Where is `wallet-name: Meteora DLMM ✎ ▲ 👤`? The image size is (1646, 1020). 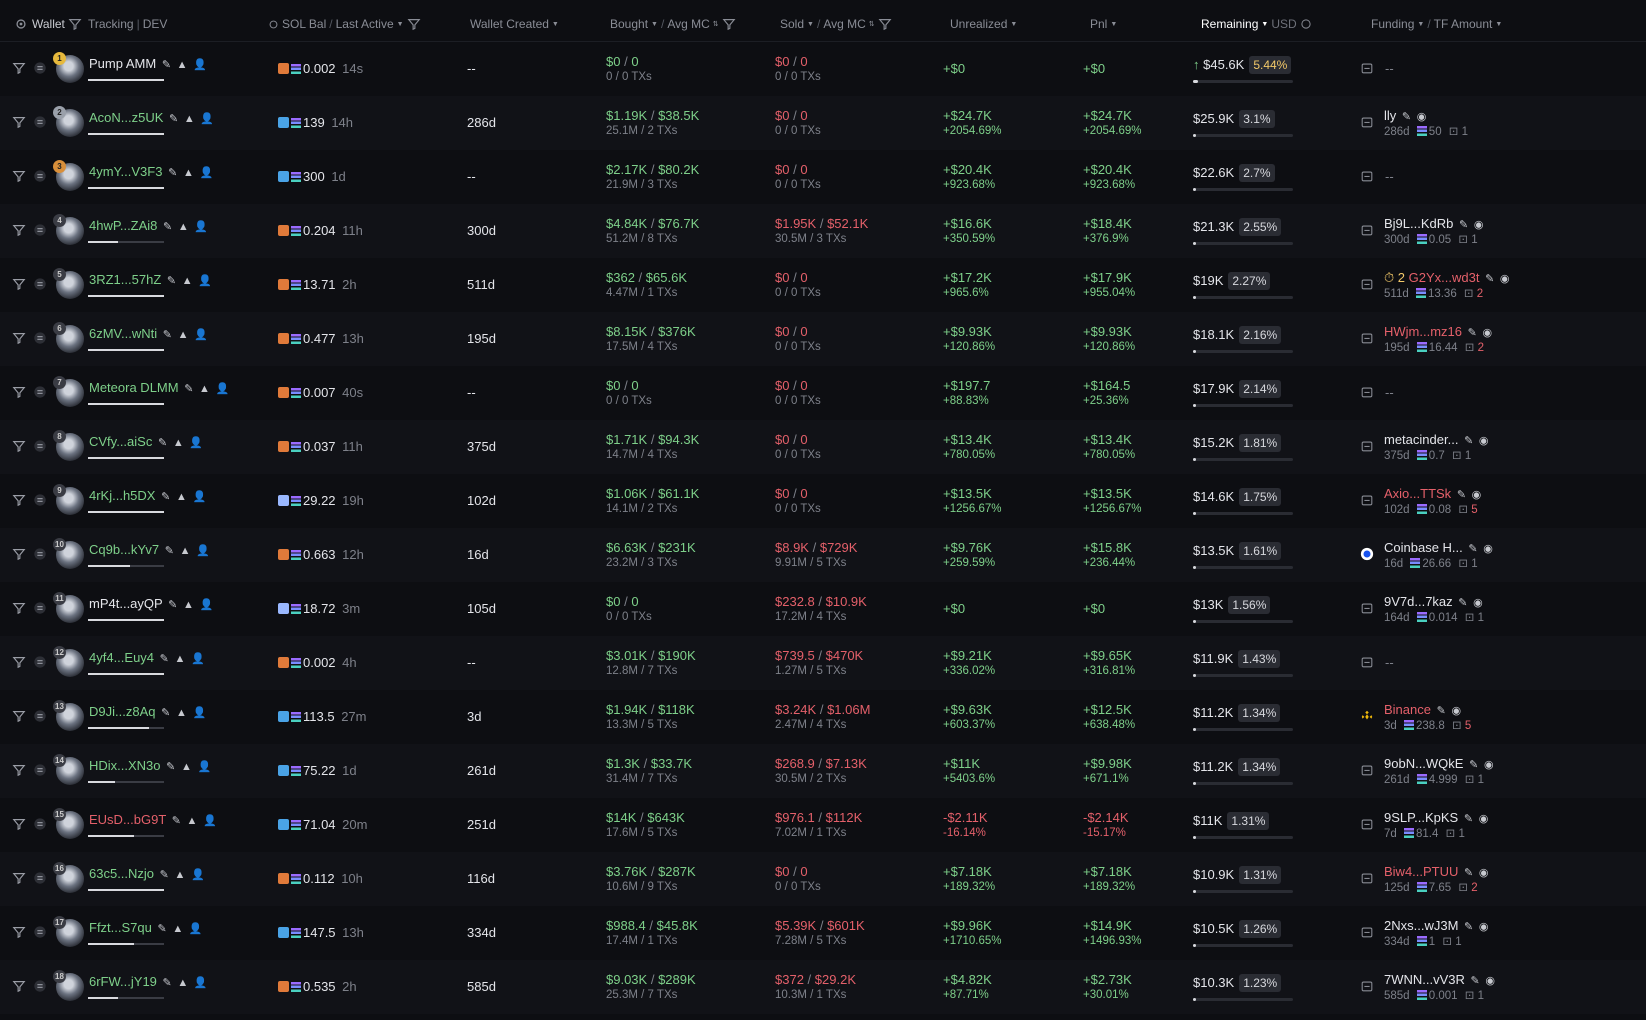
wallet-name: Meteora DLMM ✎ ▲ 👤 is located at coordinates (159, 388).